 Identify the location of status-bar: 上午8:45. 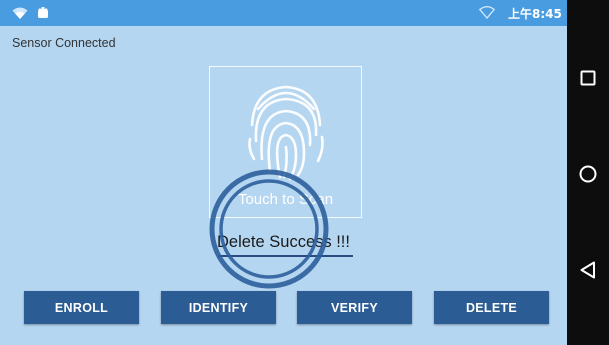
(283, 13).